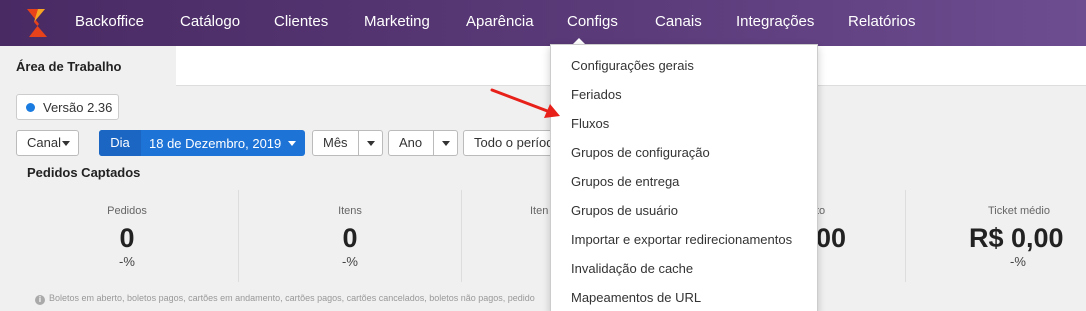 This screenshot has height=311, width=1086. Describe the element at coordinates (775, 23) in the screenshot. I see `nav-item-integracoes: Integrações` at that location.